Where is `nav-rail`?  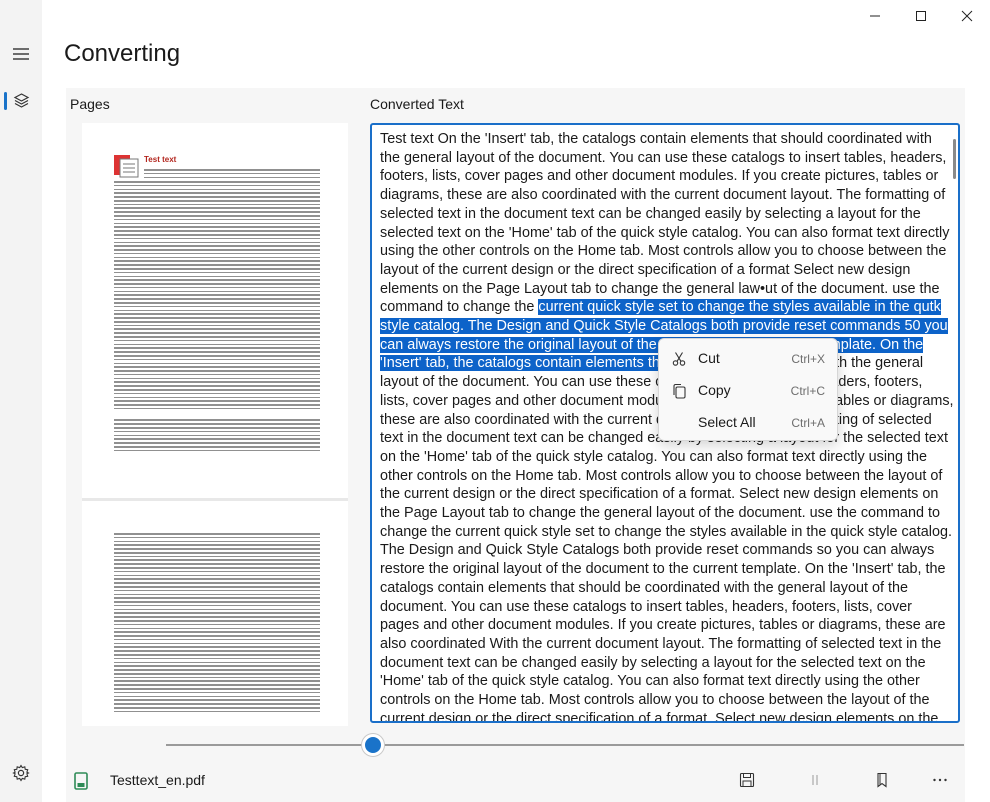
nav-rail is located at coordinates (21, 401).